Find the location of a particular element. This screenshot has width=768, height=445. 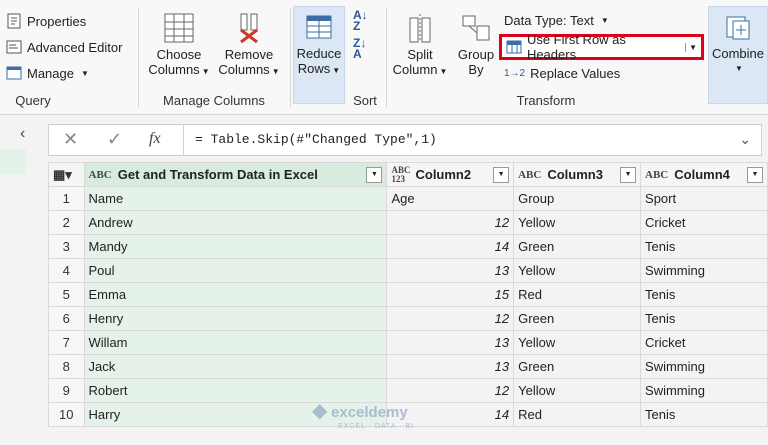

row-number: 6 is located at coordinates (66, 318).